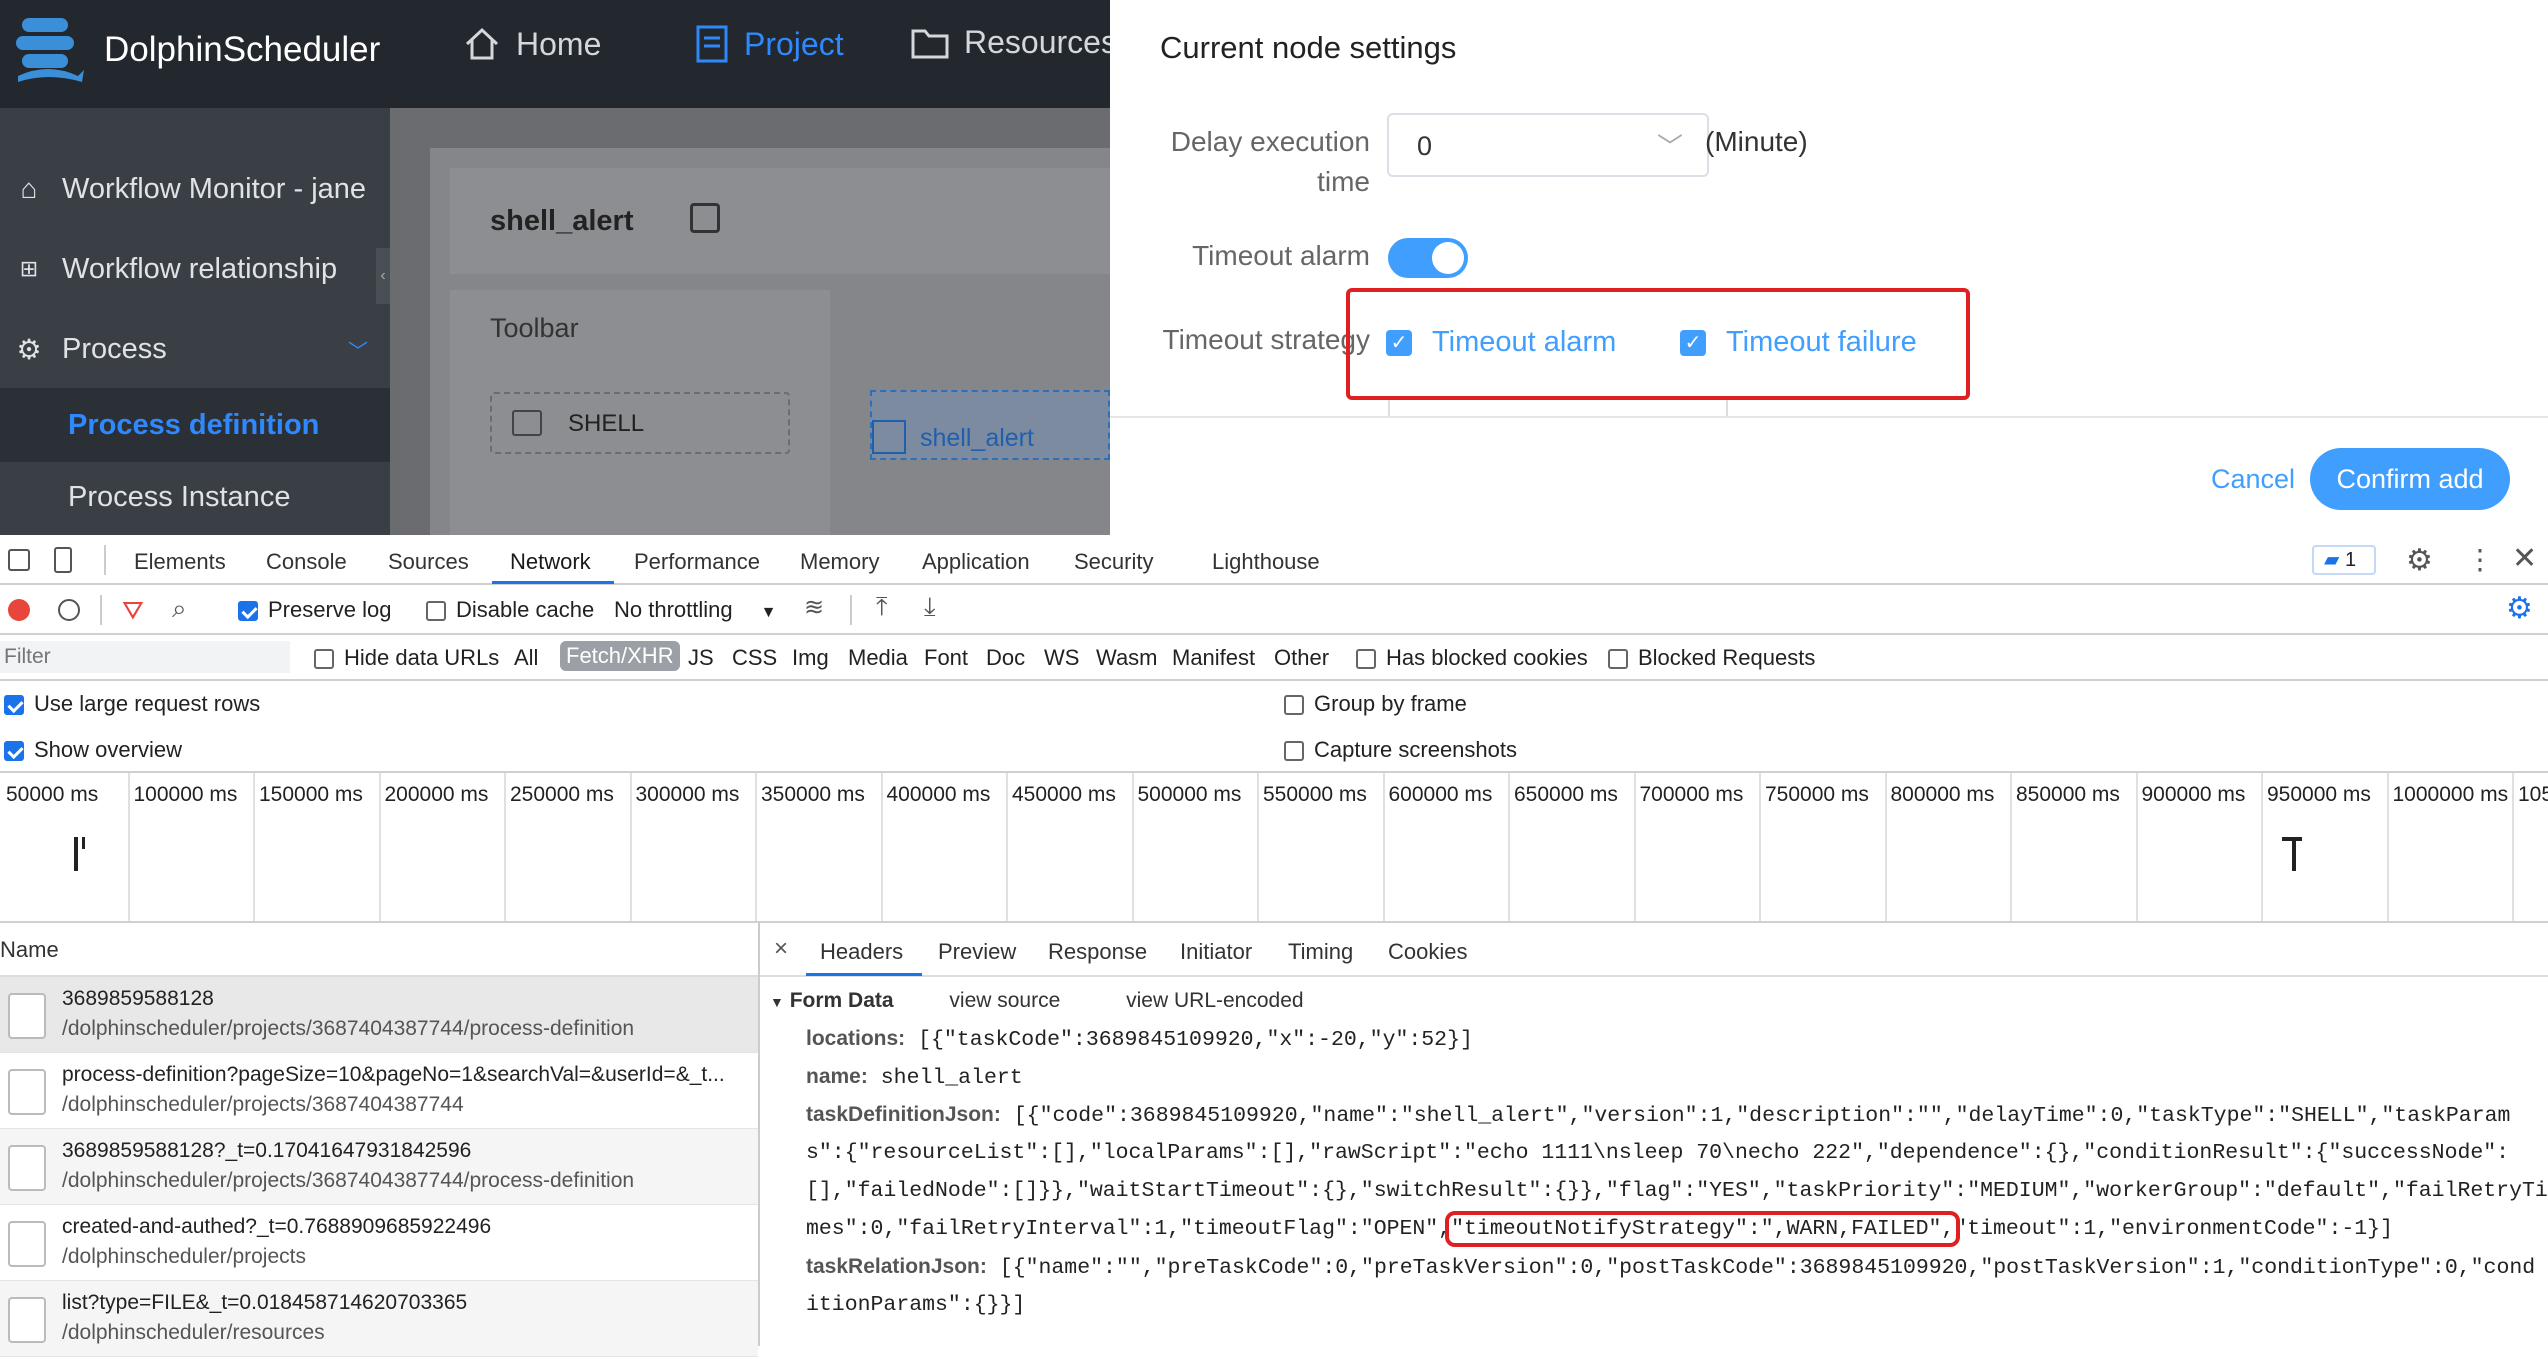  Describe the element at coordinates (19, 560) in the screenshot. I see `inspect-icon` at that location.